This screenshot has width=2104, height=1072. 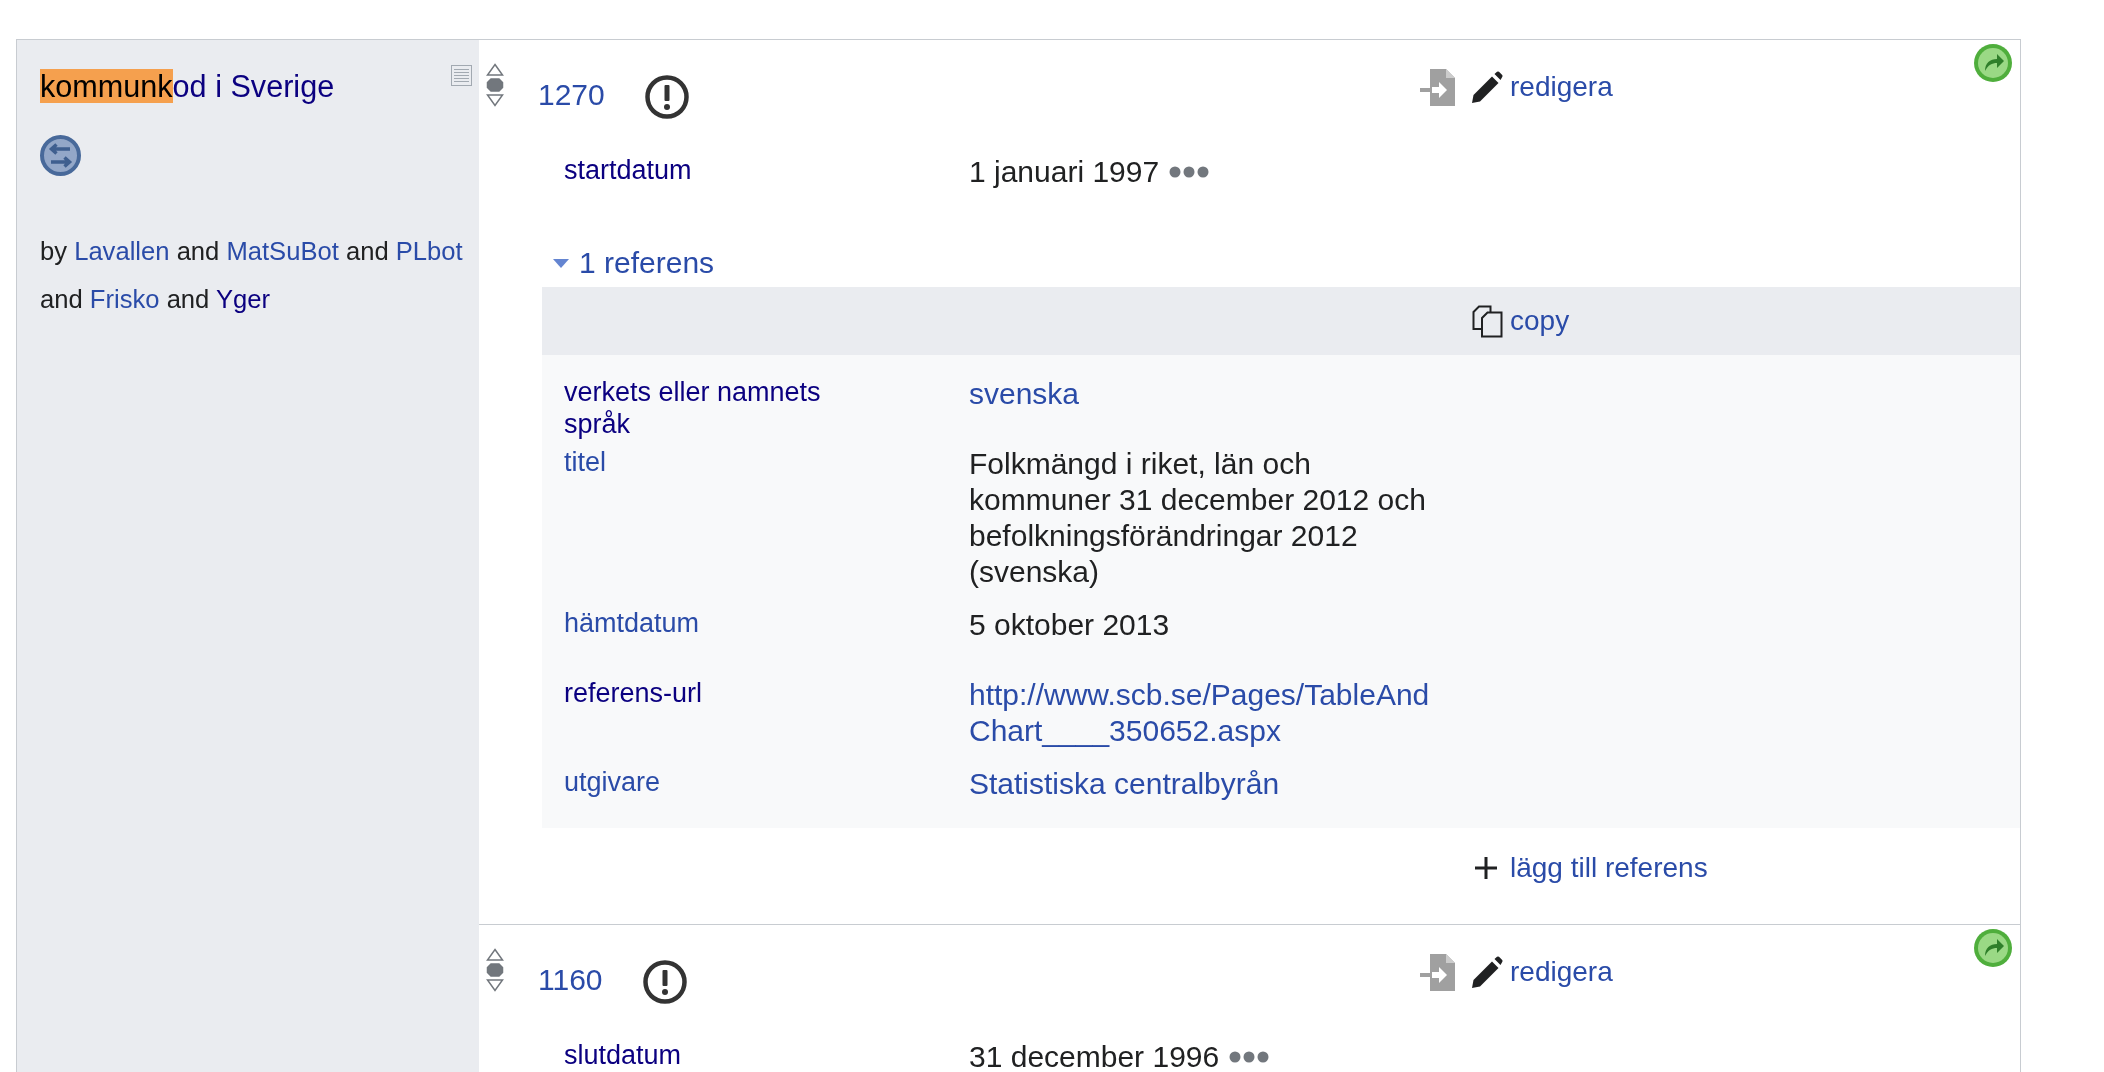 What do you see at coordinates (1486, 868) in the screenshot?
I see `plus-icon` at bounding box center [1486, 868].